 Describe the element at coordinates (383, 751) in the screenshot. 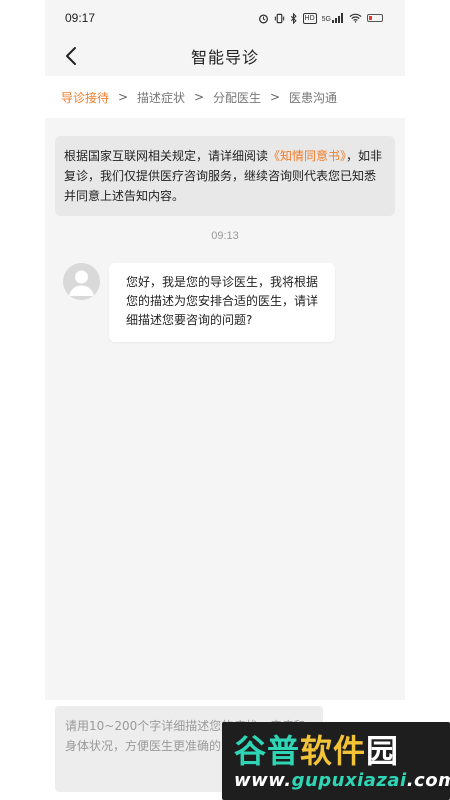

I see `watermark-brand-part3: 园` at that location.